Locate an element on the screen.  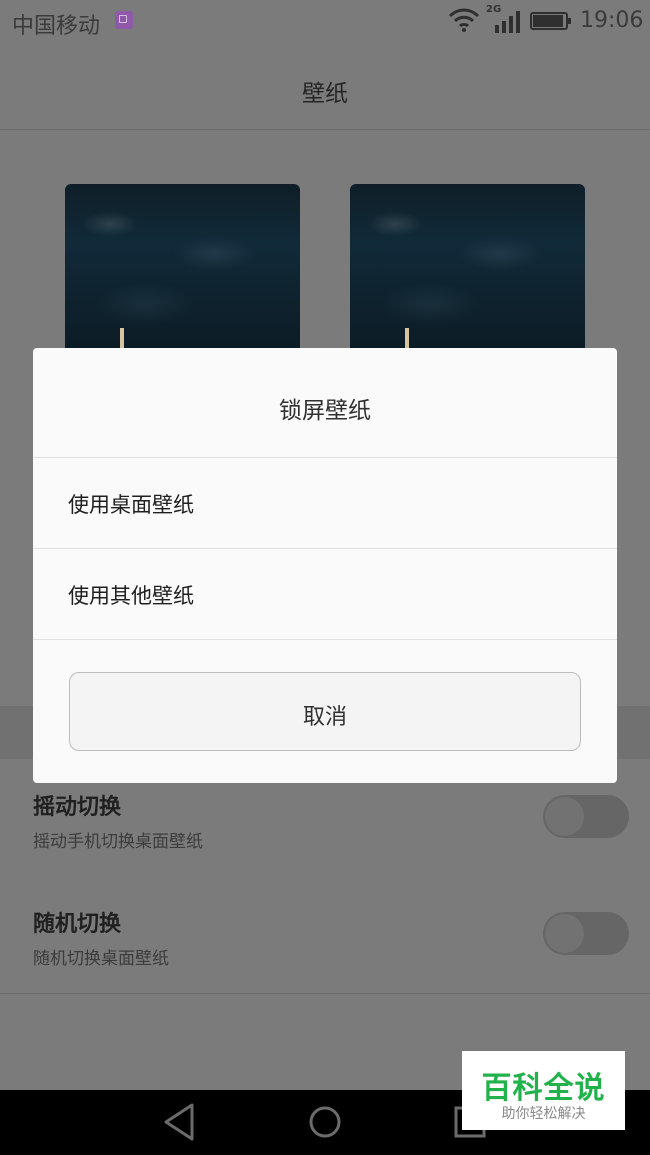
shake-switch-toggle is located at coordinates (586, 816).